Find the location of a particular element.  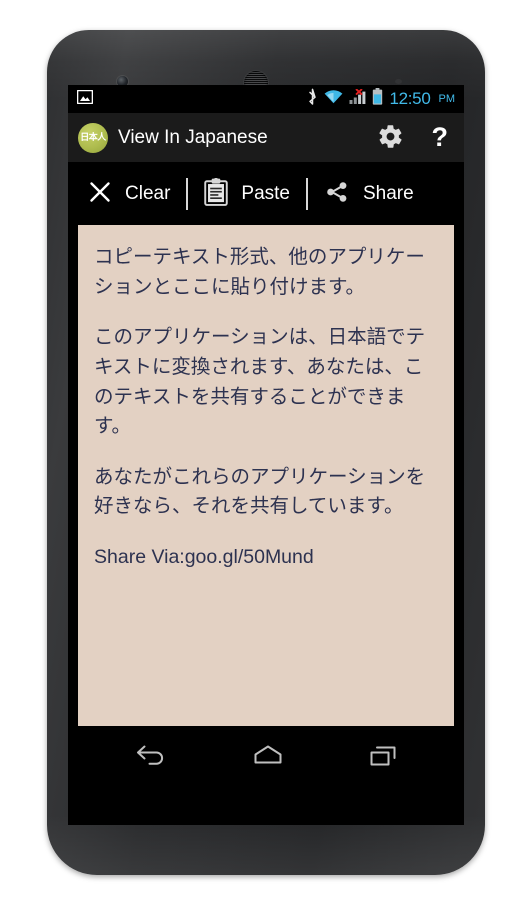

recent-apps-icon is located at coordinates (383, 757).